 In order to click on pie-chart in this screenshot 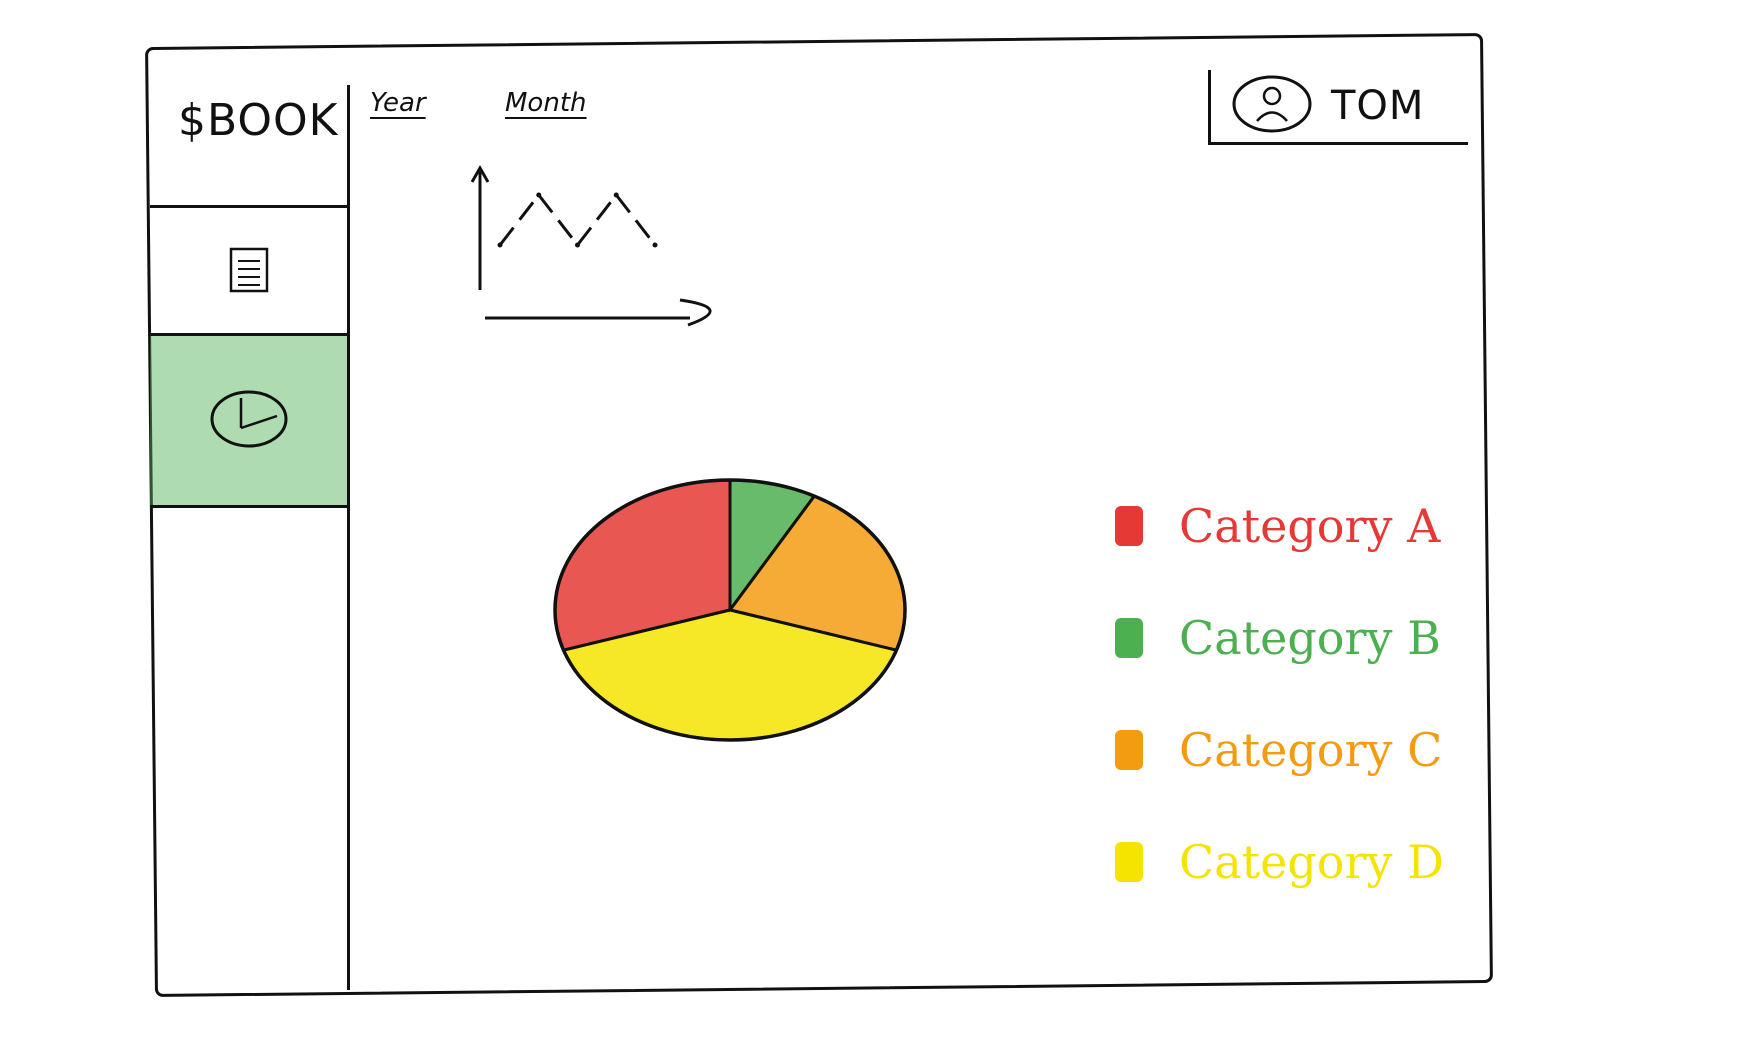, I will do `click(730, 610)`.